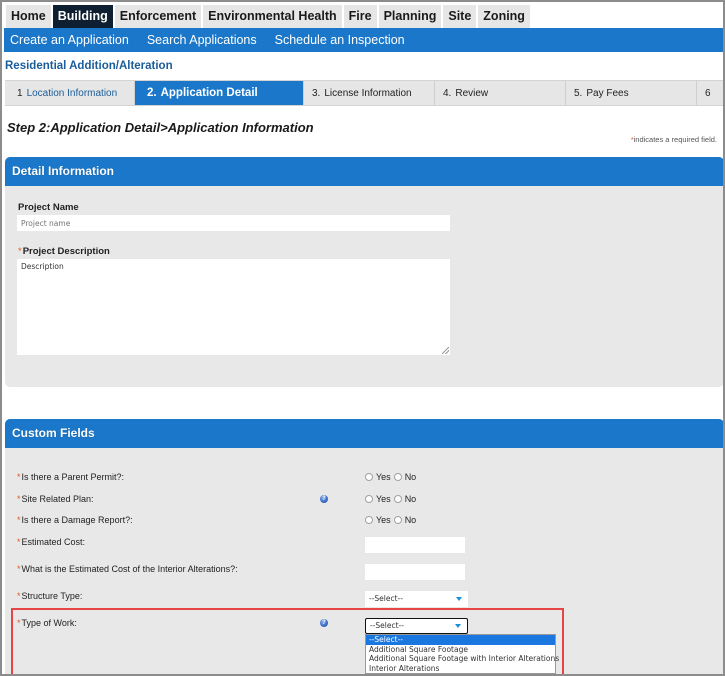 Image resolution: width=725 pixels, height=676 pixels. I want to click on field-label-text: Type of Work:, so click(49, 623).